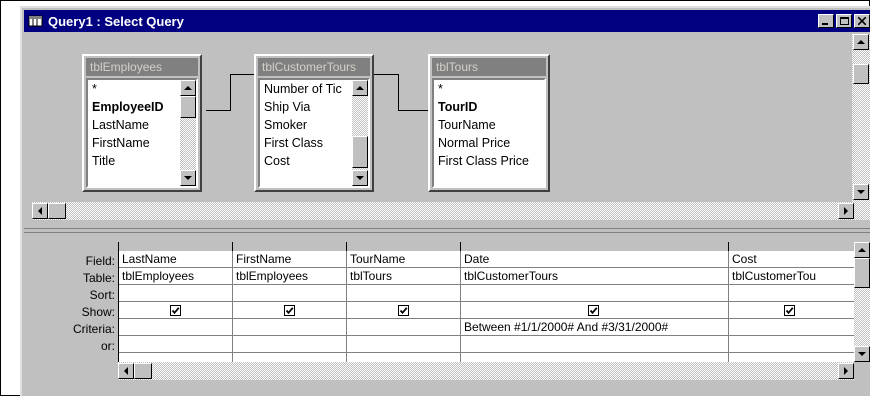  I want to click on window-title: Query1 : Select Query, so click(116, 21).